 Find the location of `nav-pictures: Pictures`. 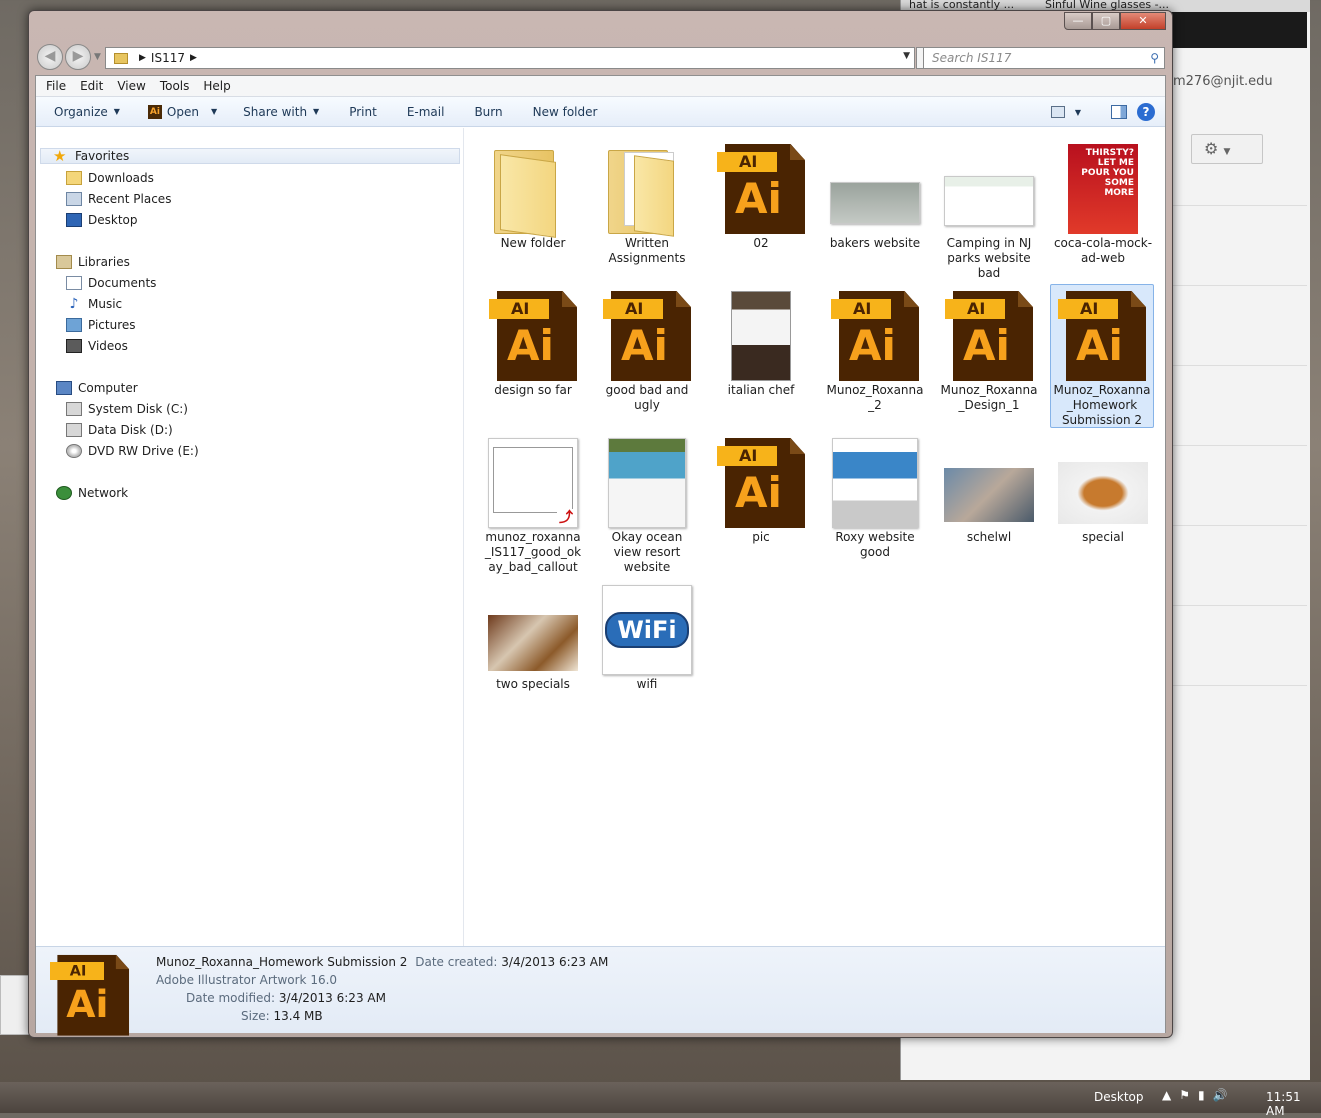

nav-pictures: Pictures is located at coordinates (101, 325).